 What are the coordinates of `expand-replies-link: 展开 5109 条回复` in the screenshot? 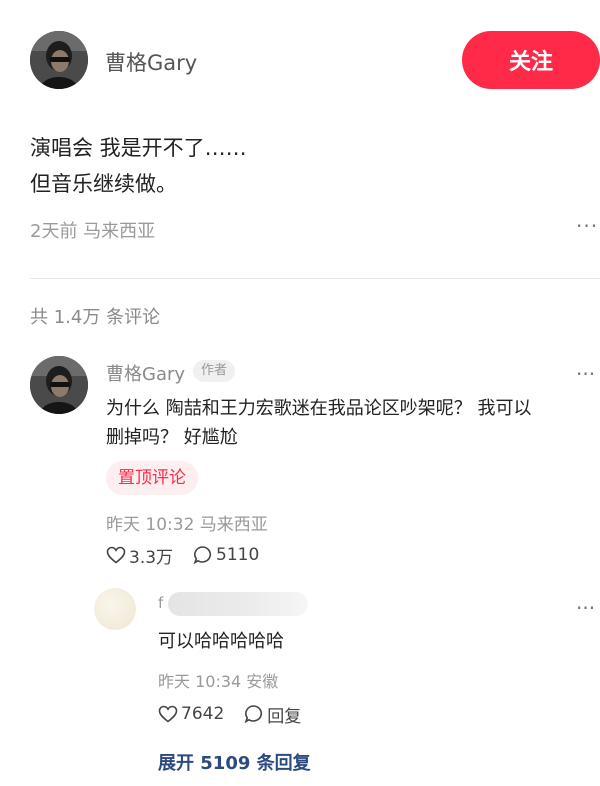 It's located at (234, 762).